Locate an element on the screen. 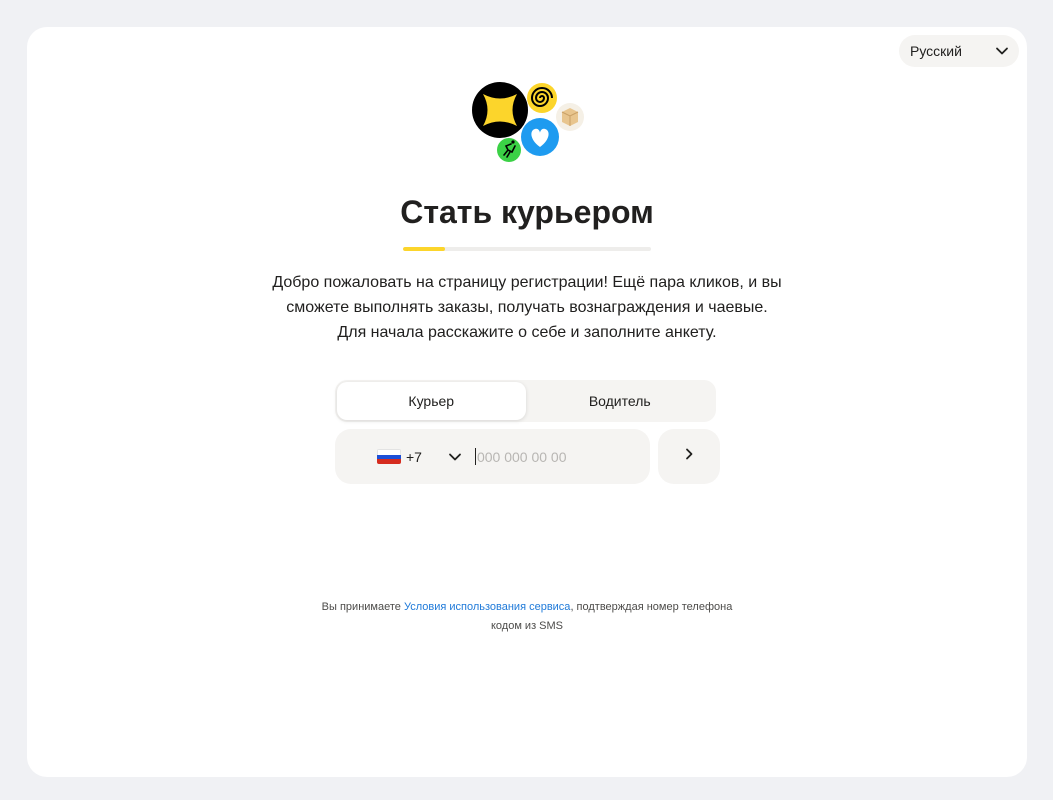  brand-logo-cluster is located at coordinates (529, 123).